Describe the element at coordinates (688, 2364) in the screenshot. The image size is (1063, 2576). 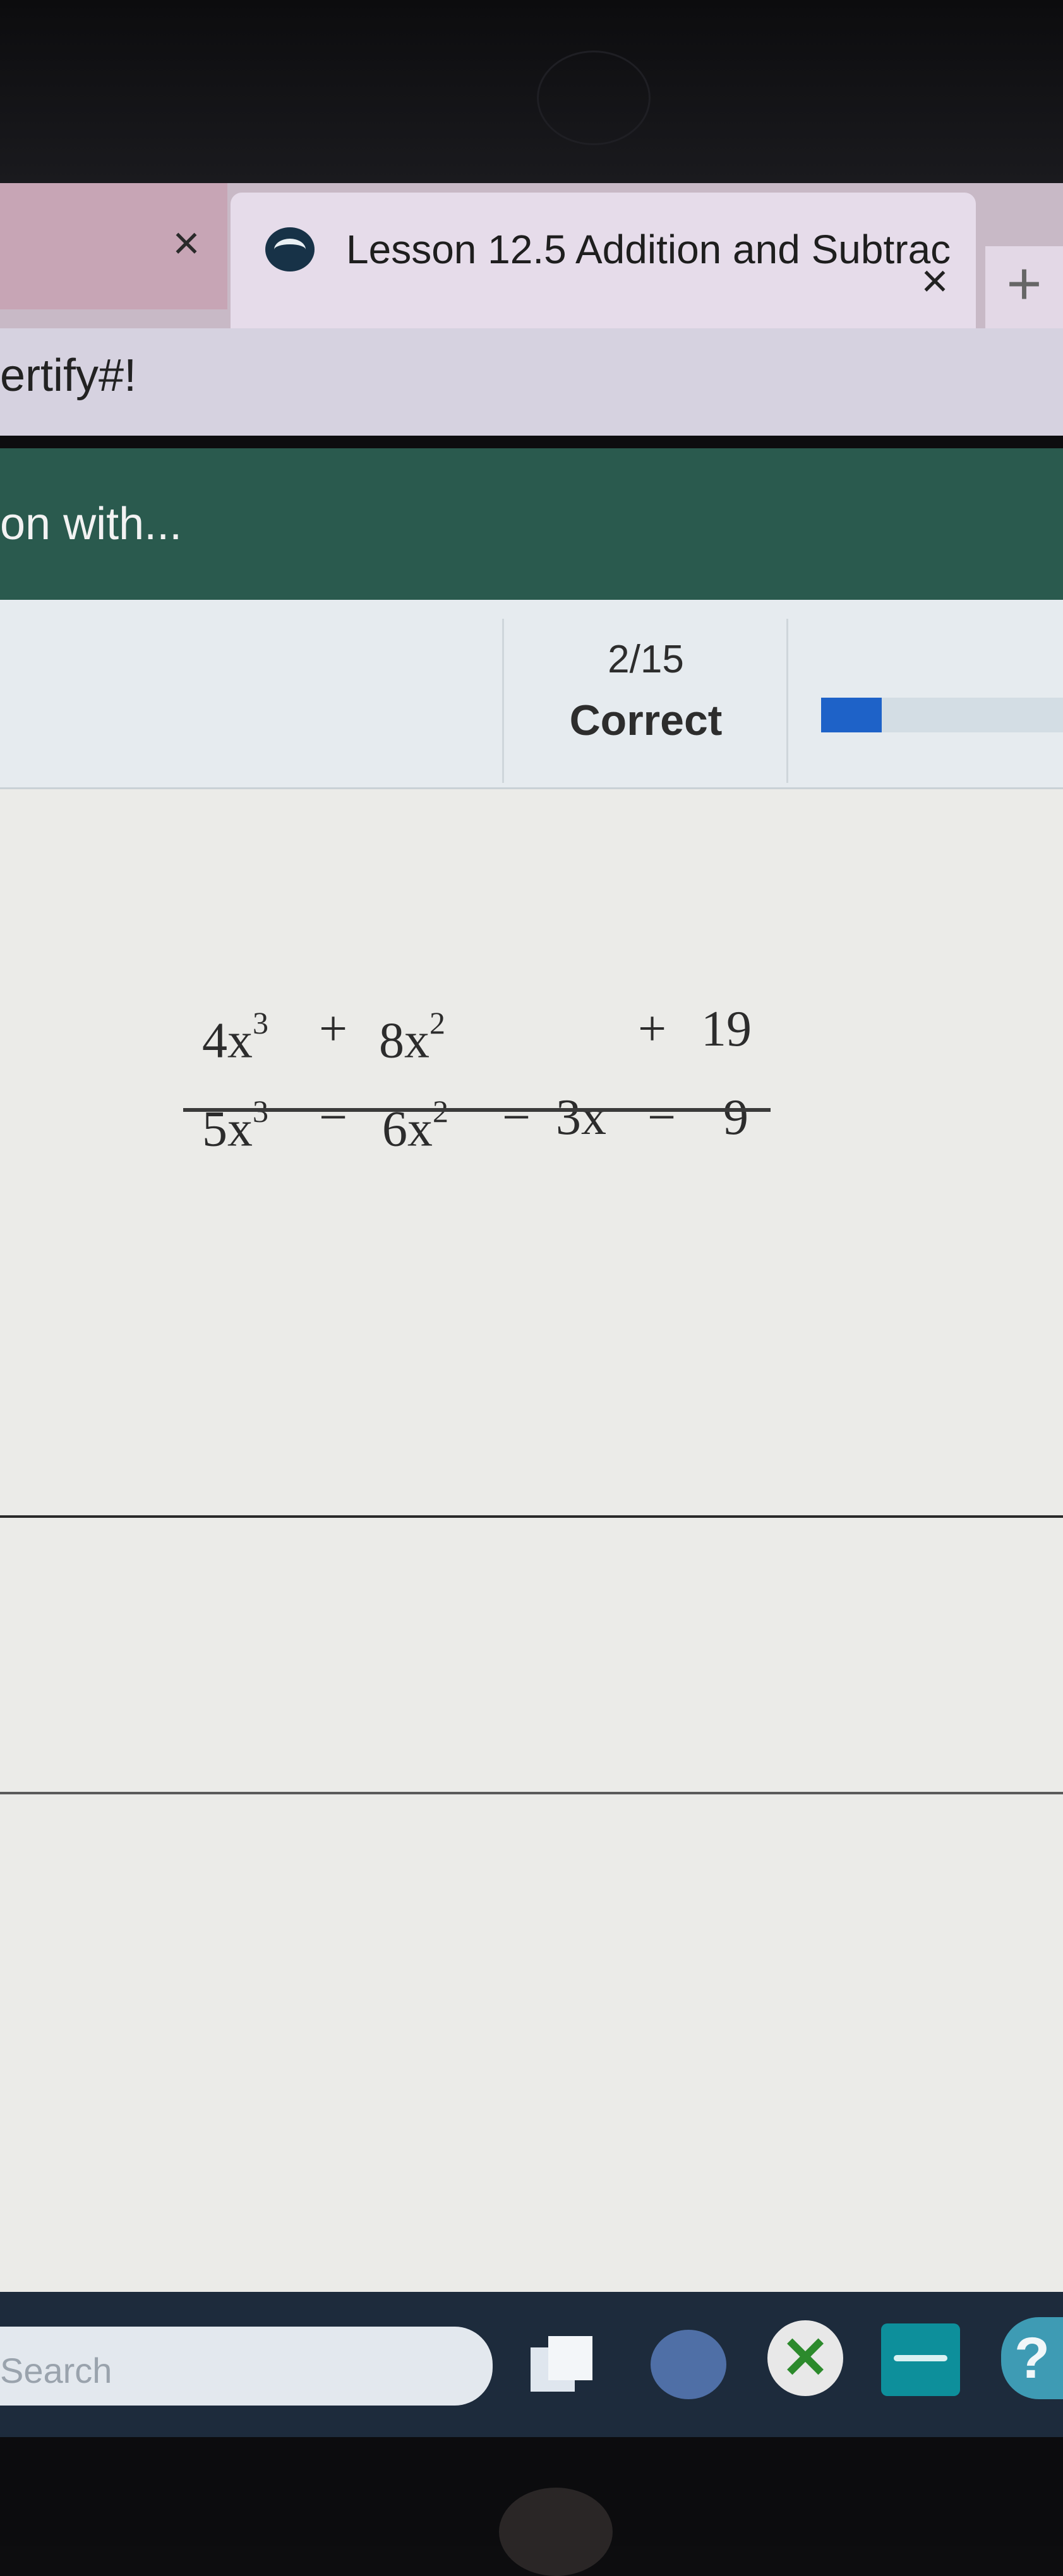
I see `chat-icon` at that location.